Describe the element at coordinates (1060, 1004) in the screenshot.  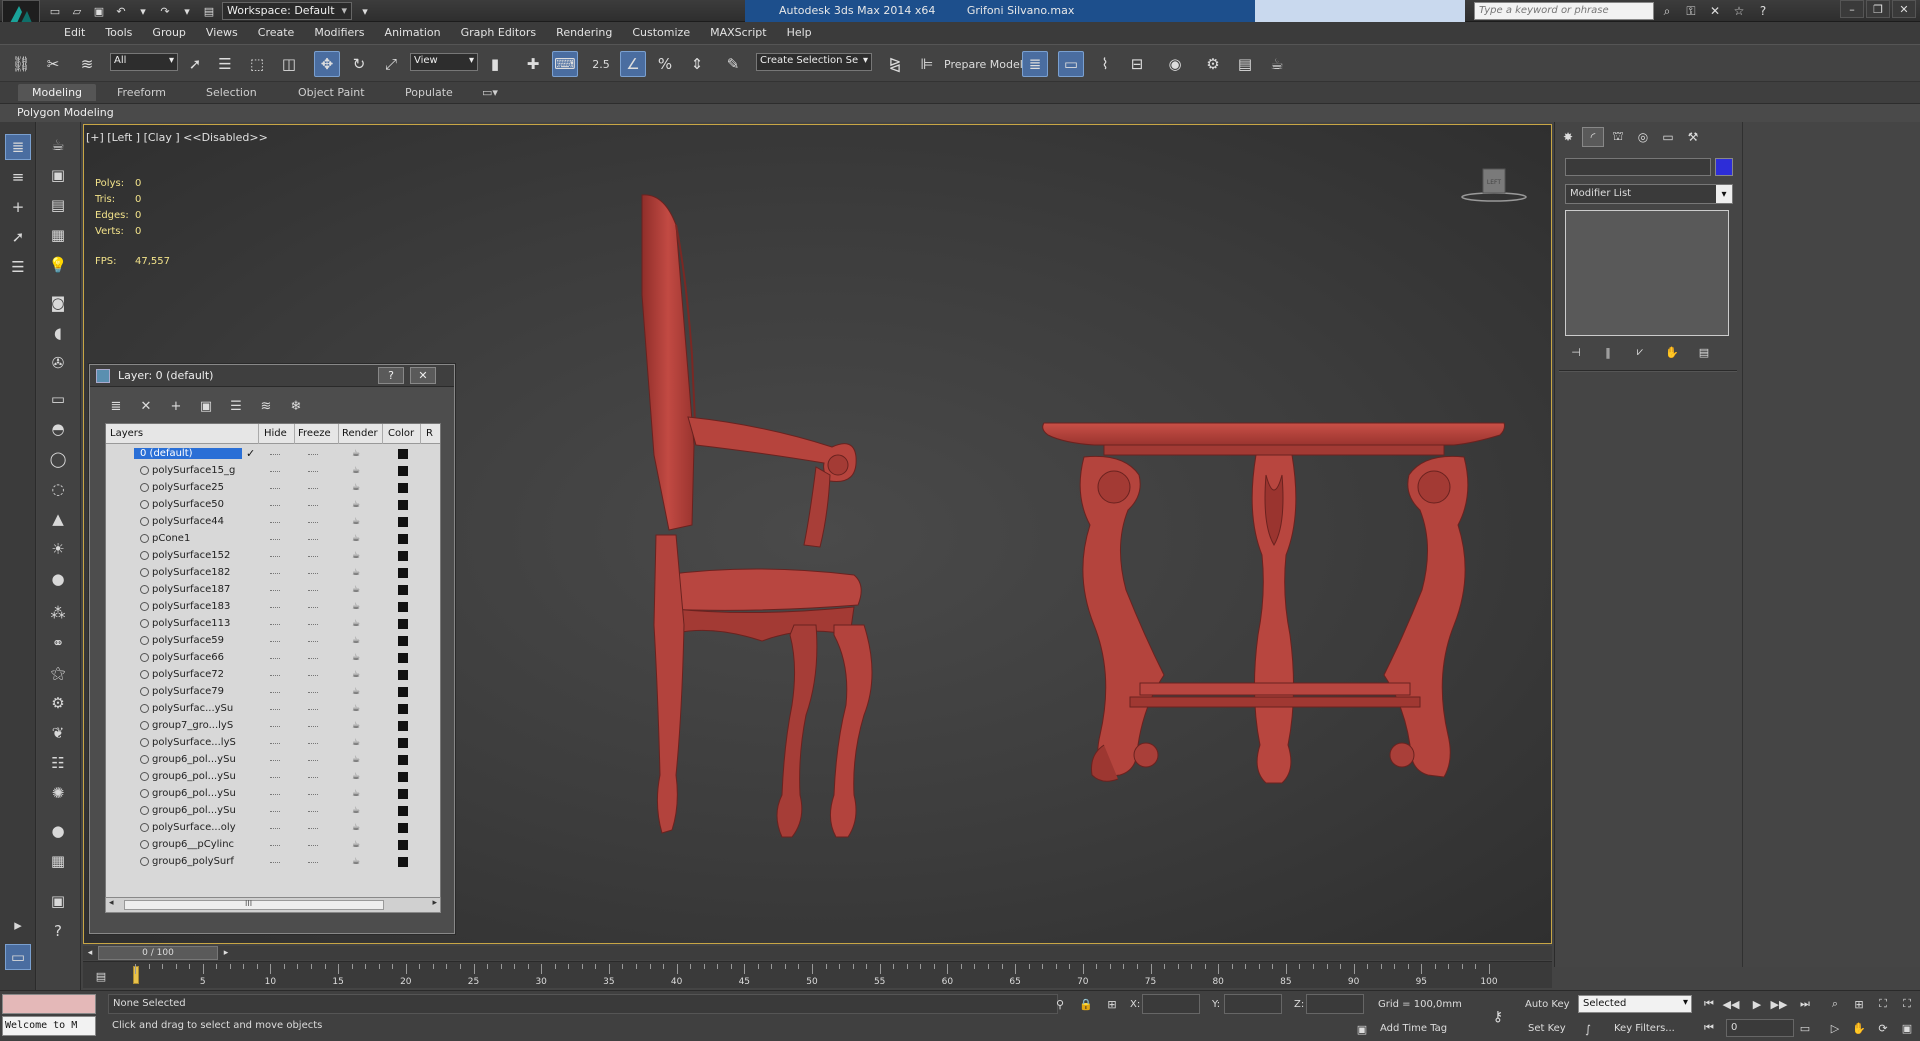
I see `isolate-selection-icon: ⚲` at that location.